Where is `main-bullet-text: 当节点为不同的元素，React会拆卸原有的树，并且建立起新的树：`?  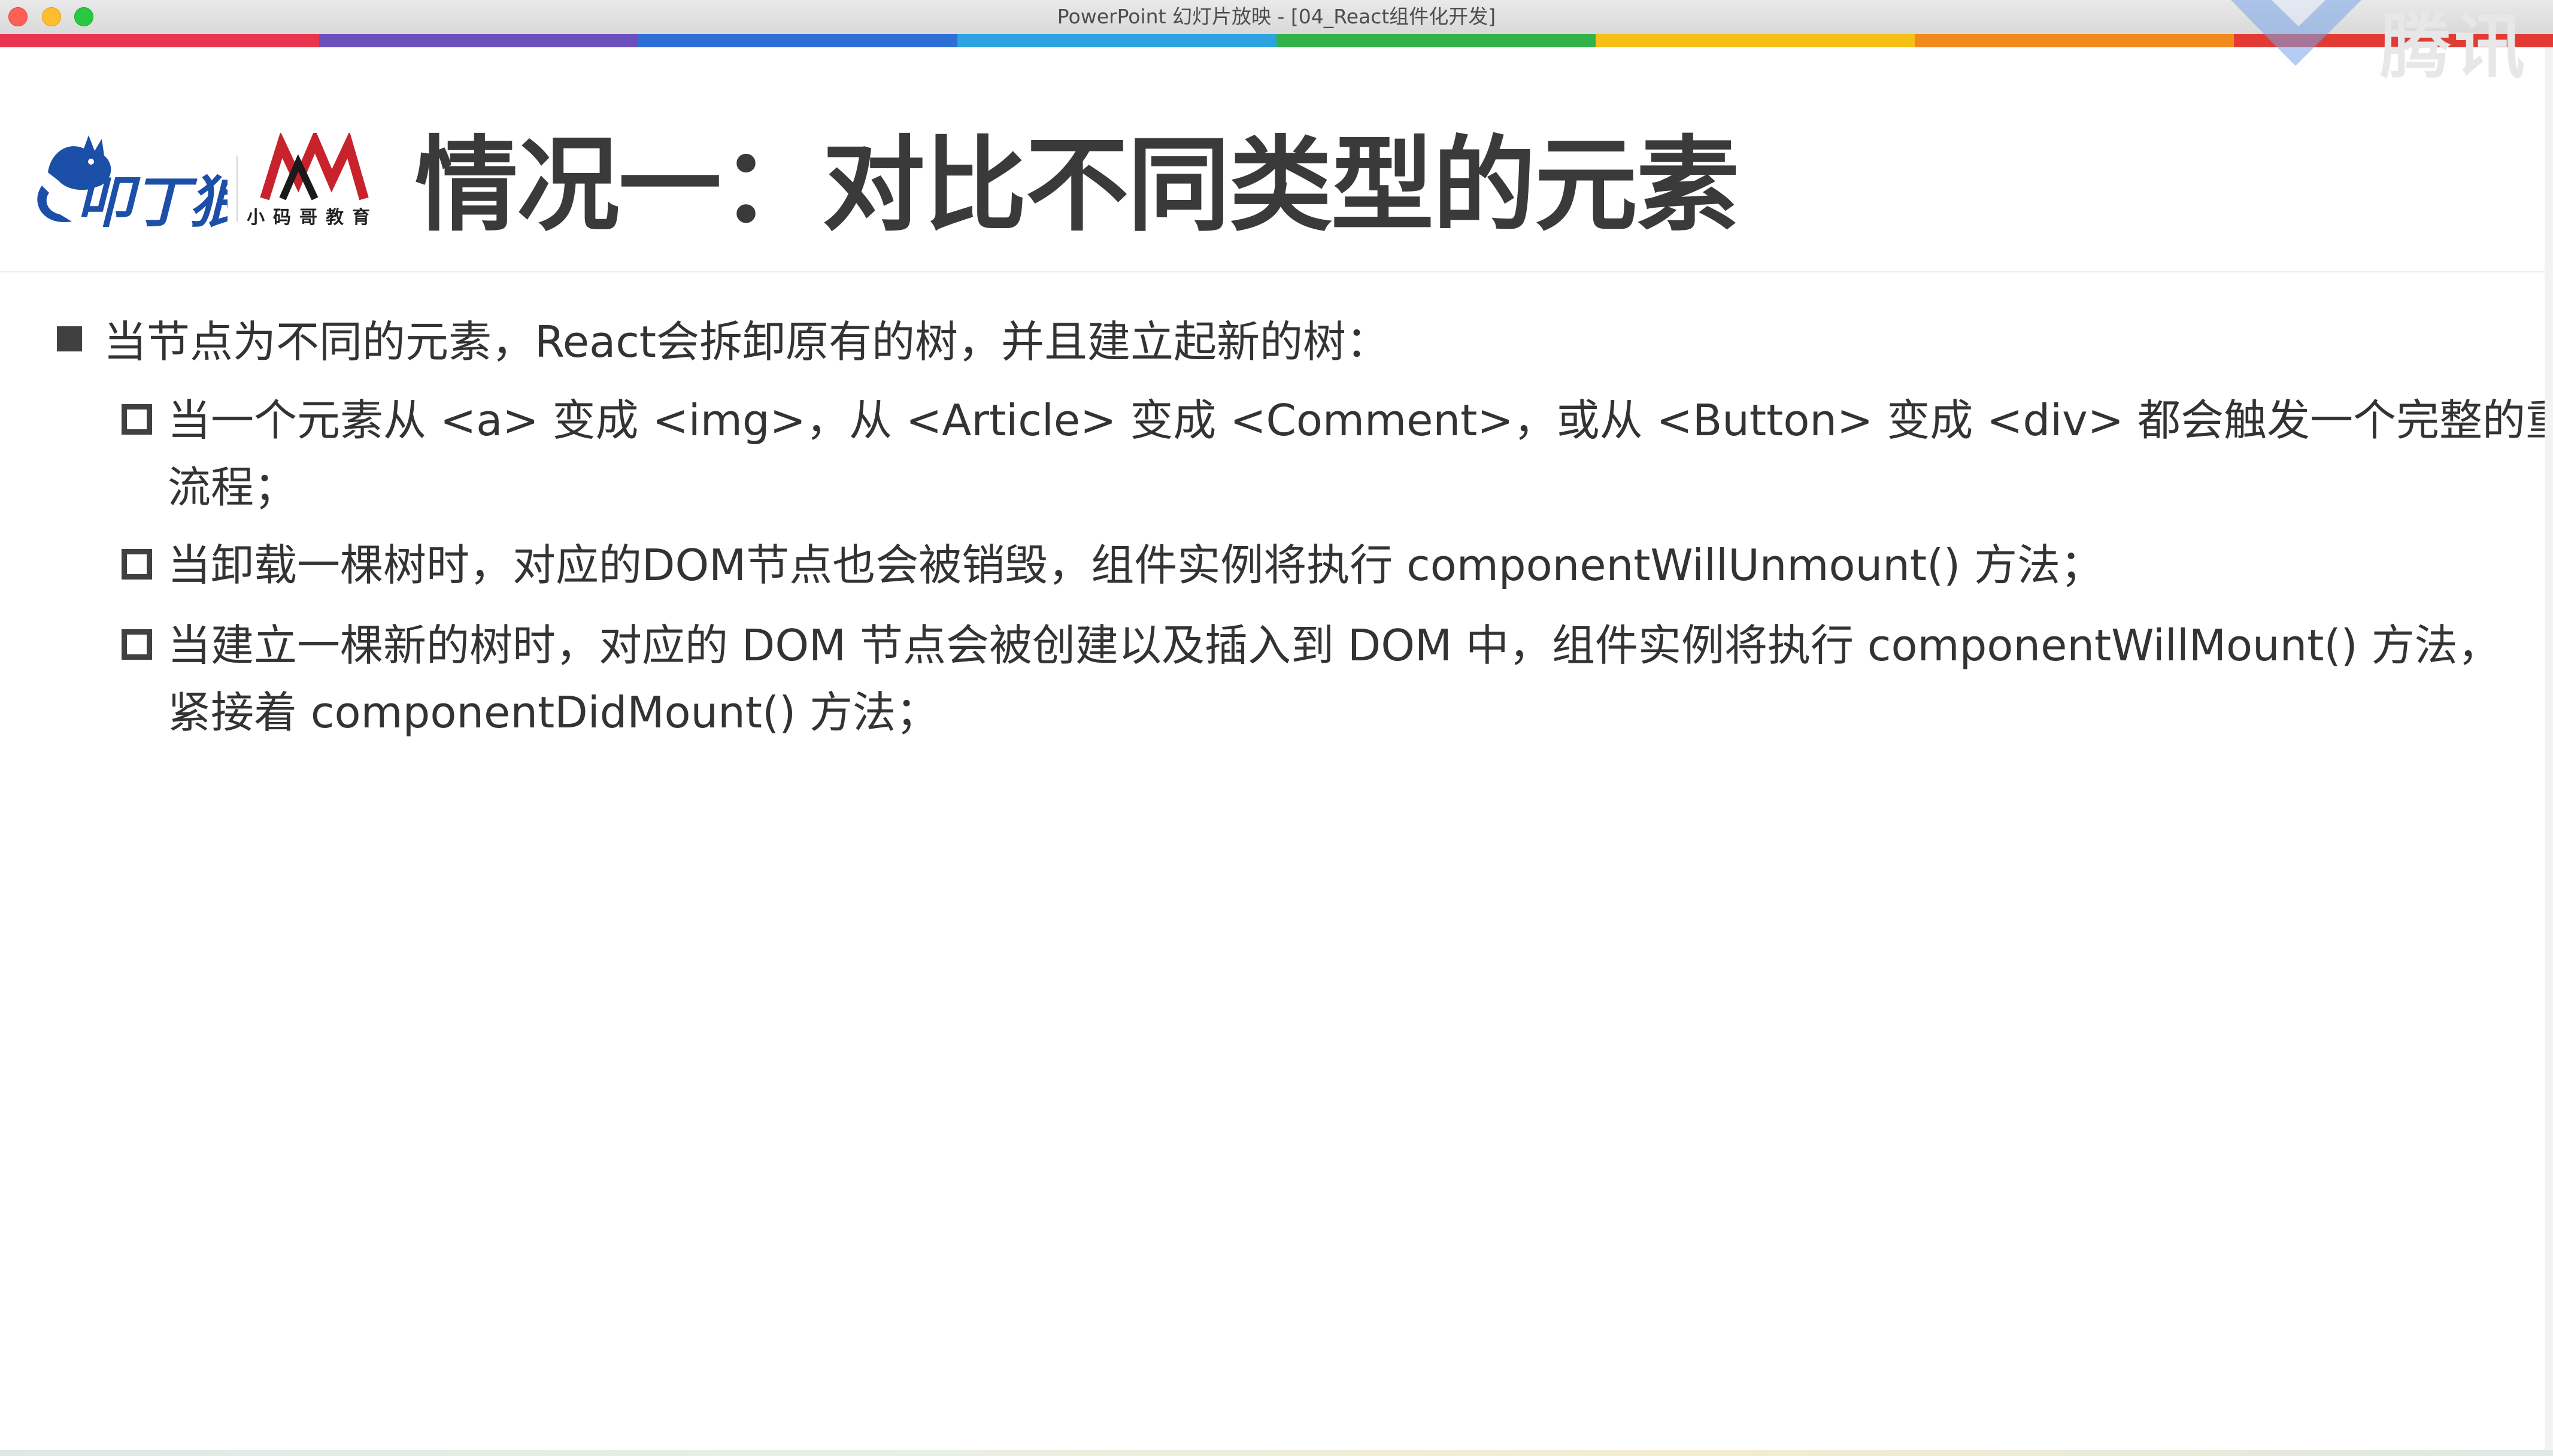 main-bullet-text: 当节点为不同的元素，React会拆卸原有的树，并且建立起新的树： is located at coordinates (747, 342).